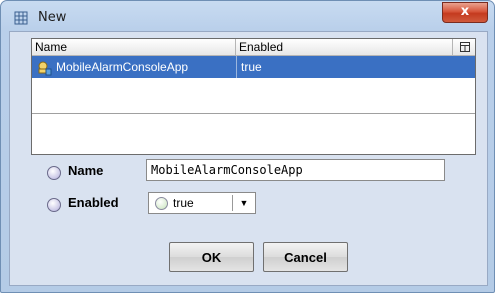 This screenshot has height=293, width=495. Describe the element at coordinates (253, 113) in the screenshot. I see `table-divider` at that location.